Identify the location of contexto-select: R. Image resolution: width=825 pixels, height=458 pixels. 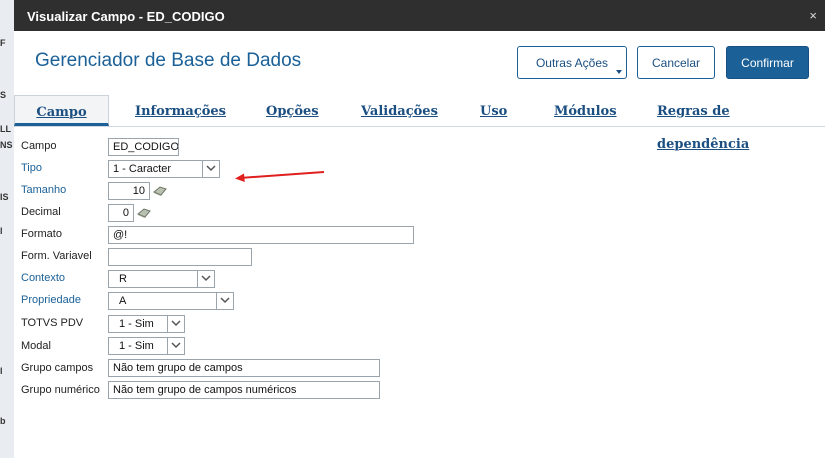
(161, 279).